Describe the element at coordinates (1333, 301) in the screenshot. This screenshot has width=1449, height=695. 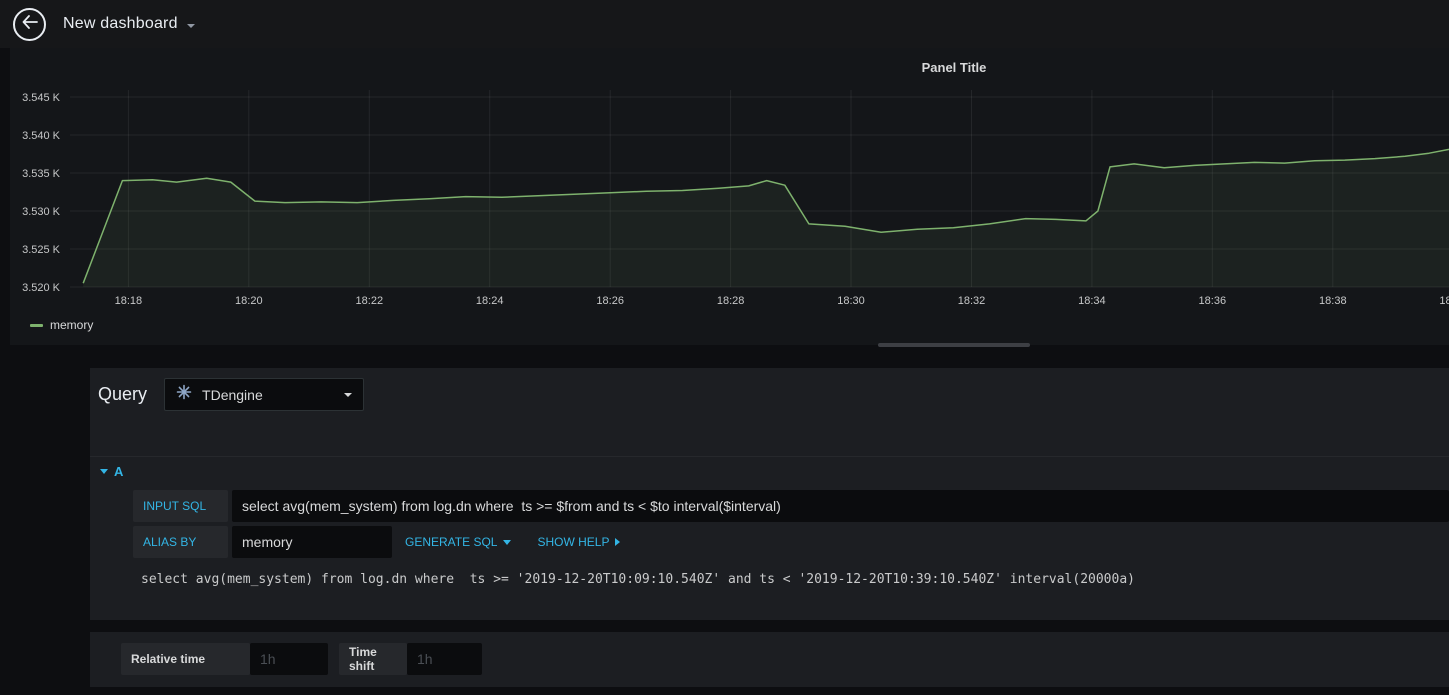
I see `svg-text: 18:38` at that location.